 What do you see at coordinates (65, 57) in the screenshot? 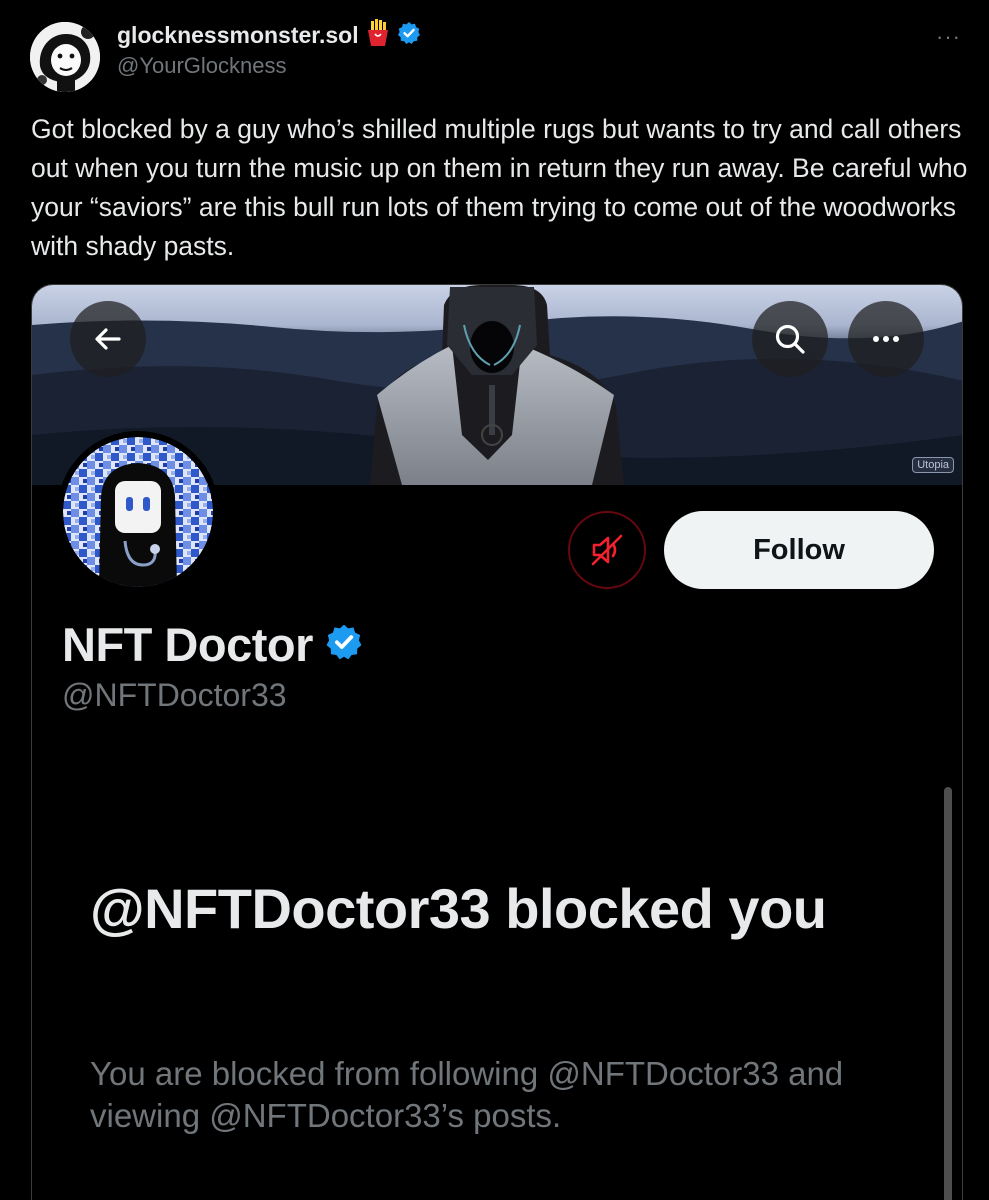
I see `author-avatar` at bounding box center [65, 57].